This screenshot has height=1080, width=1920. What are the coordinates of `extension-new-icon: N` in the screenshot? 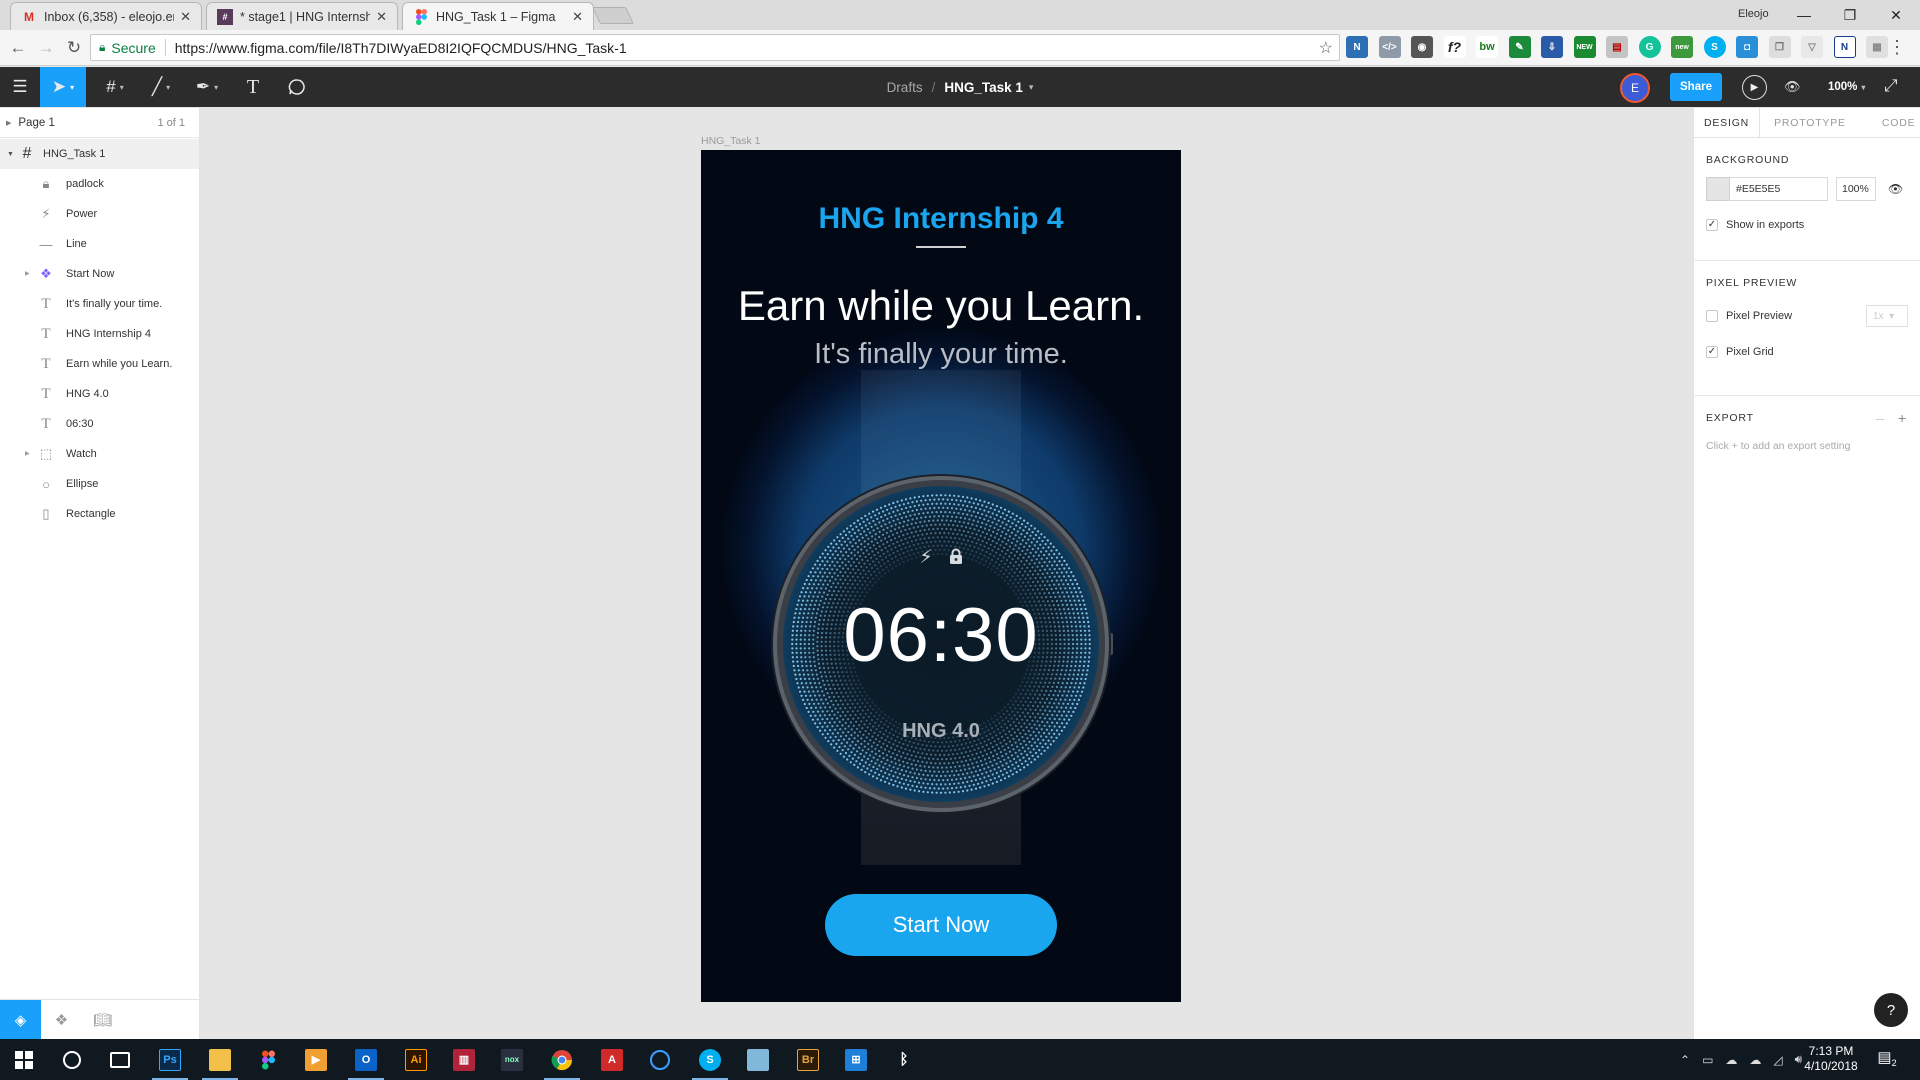 It's located at (1357, 47).